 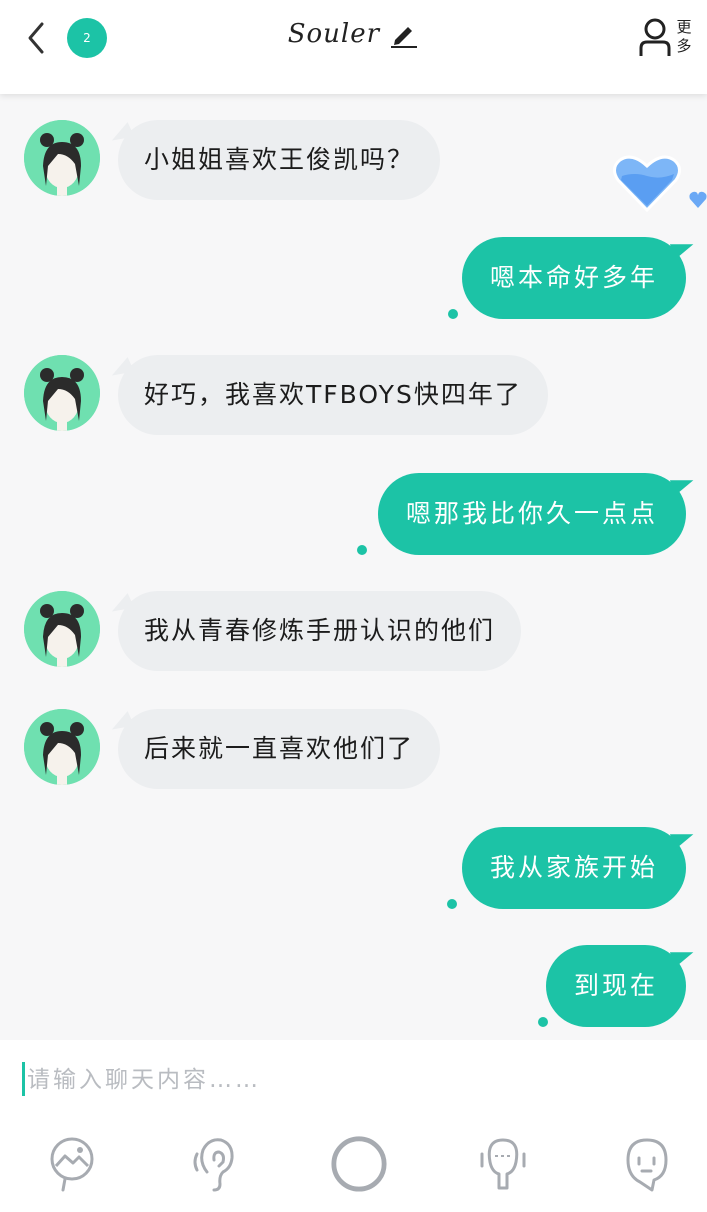 I want to click on ear-icon, so click(x=213, y=1165).